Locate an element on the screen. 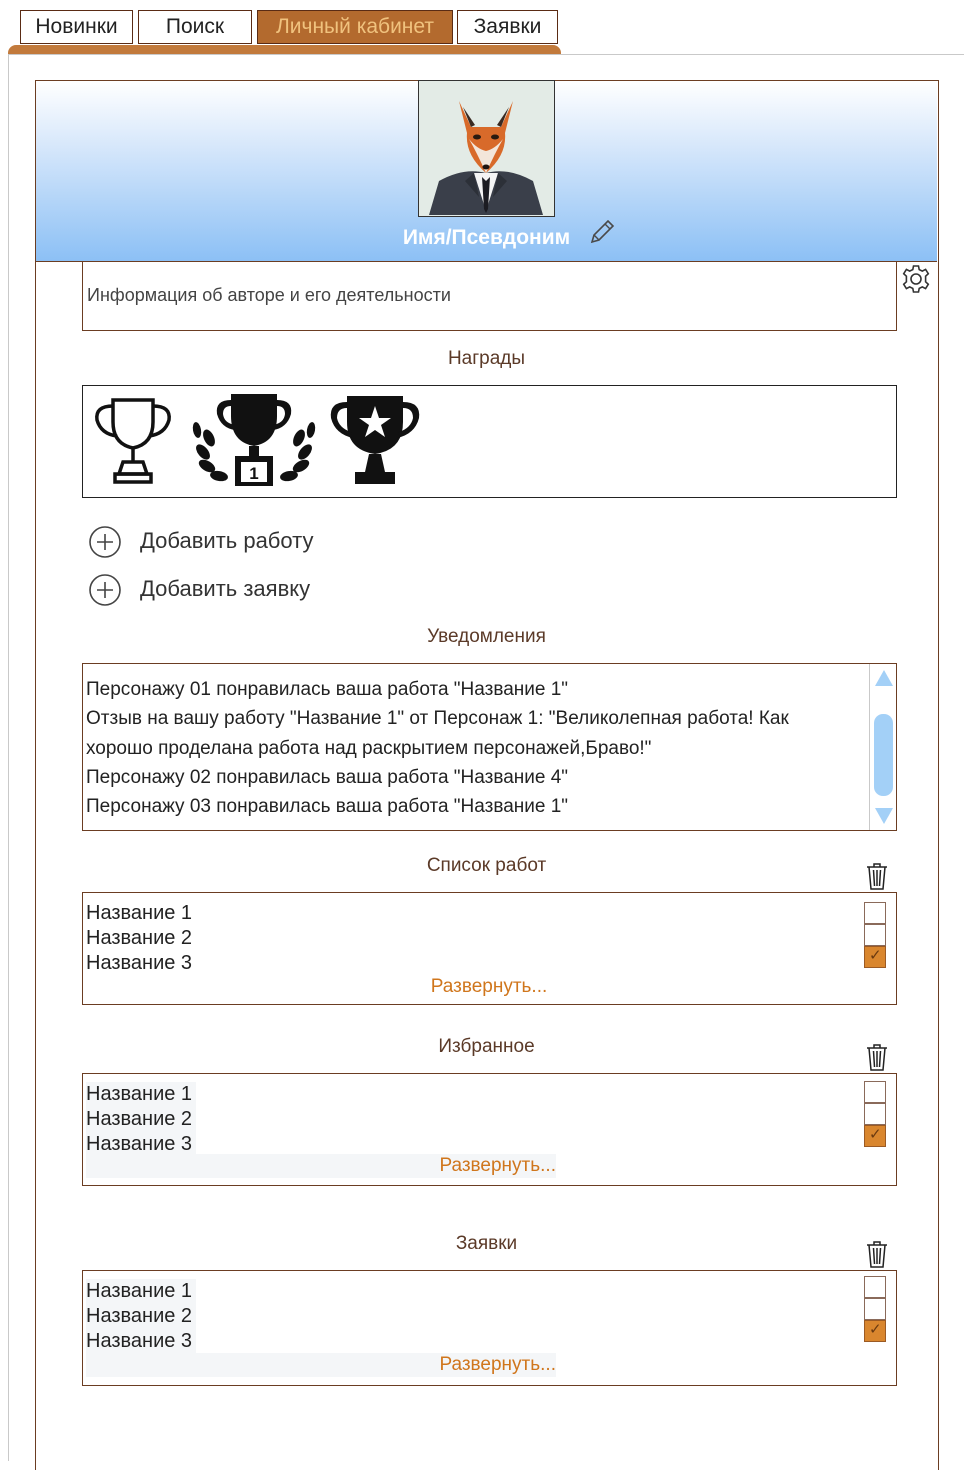  awards-box: 1 is located at coordinates (489, 441).